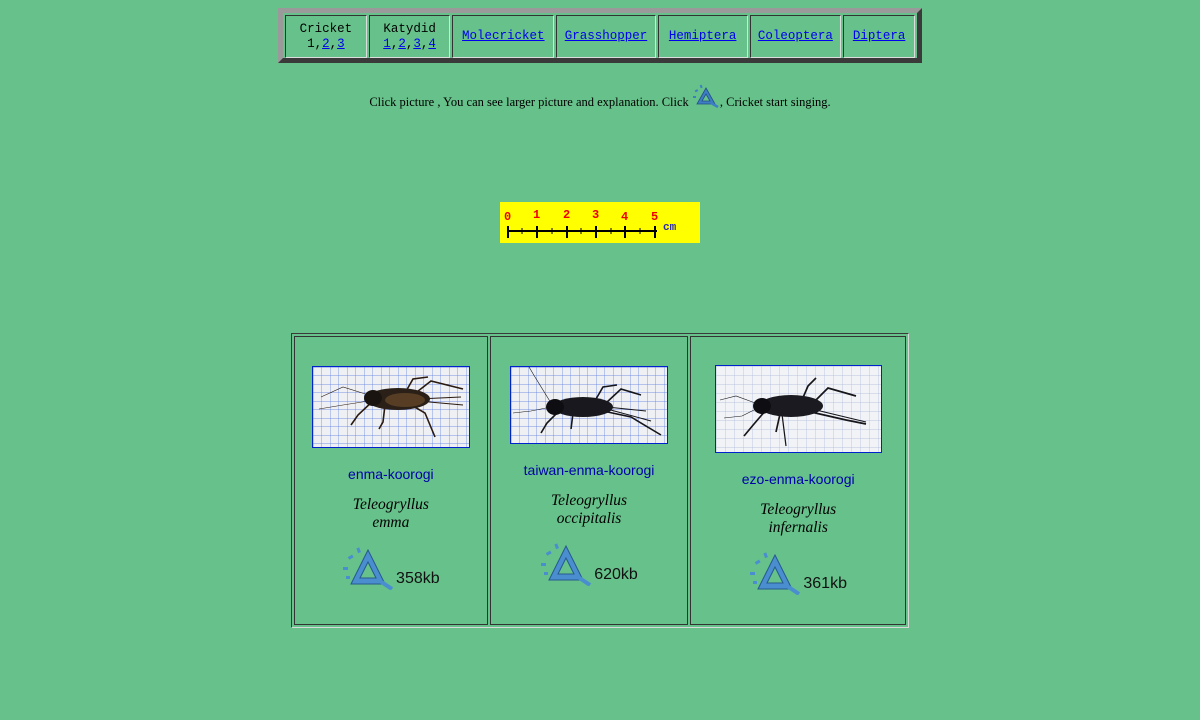  I want to click on ruler-tick-5: 5, so click(654, 217).